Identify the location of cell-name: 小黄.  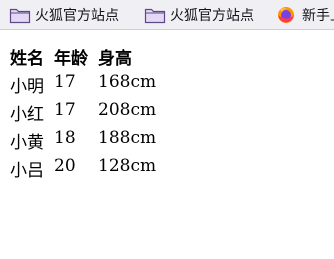
(27, 143).